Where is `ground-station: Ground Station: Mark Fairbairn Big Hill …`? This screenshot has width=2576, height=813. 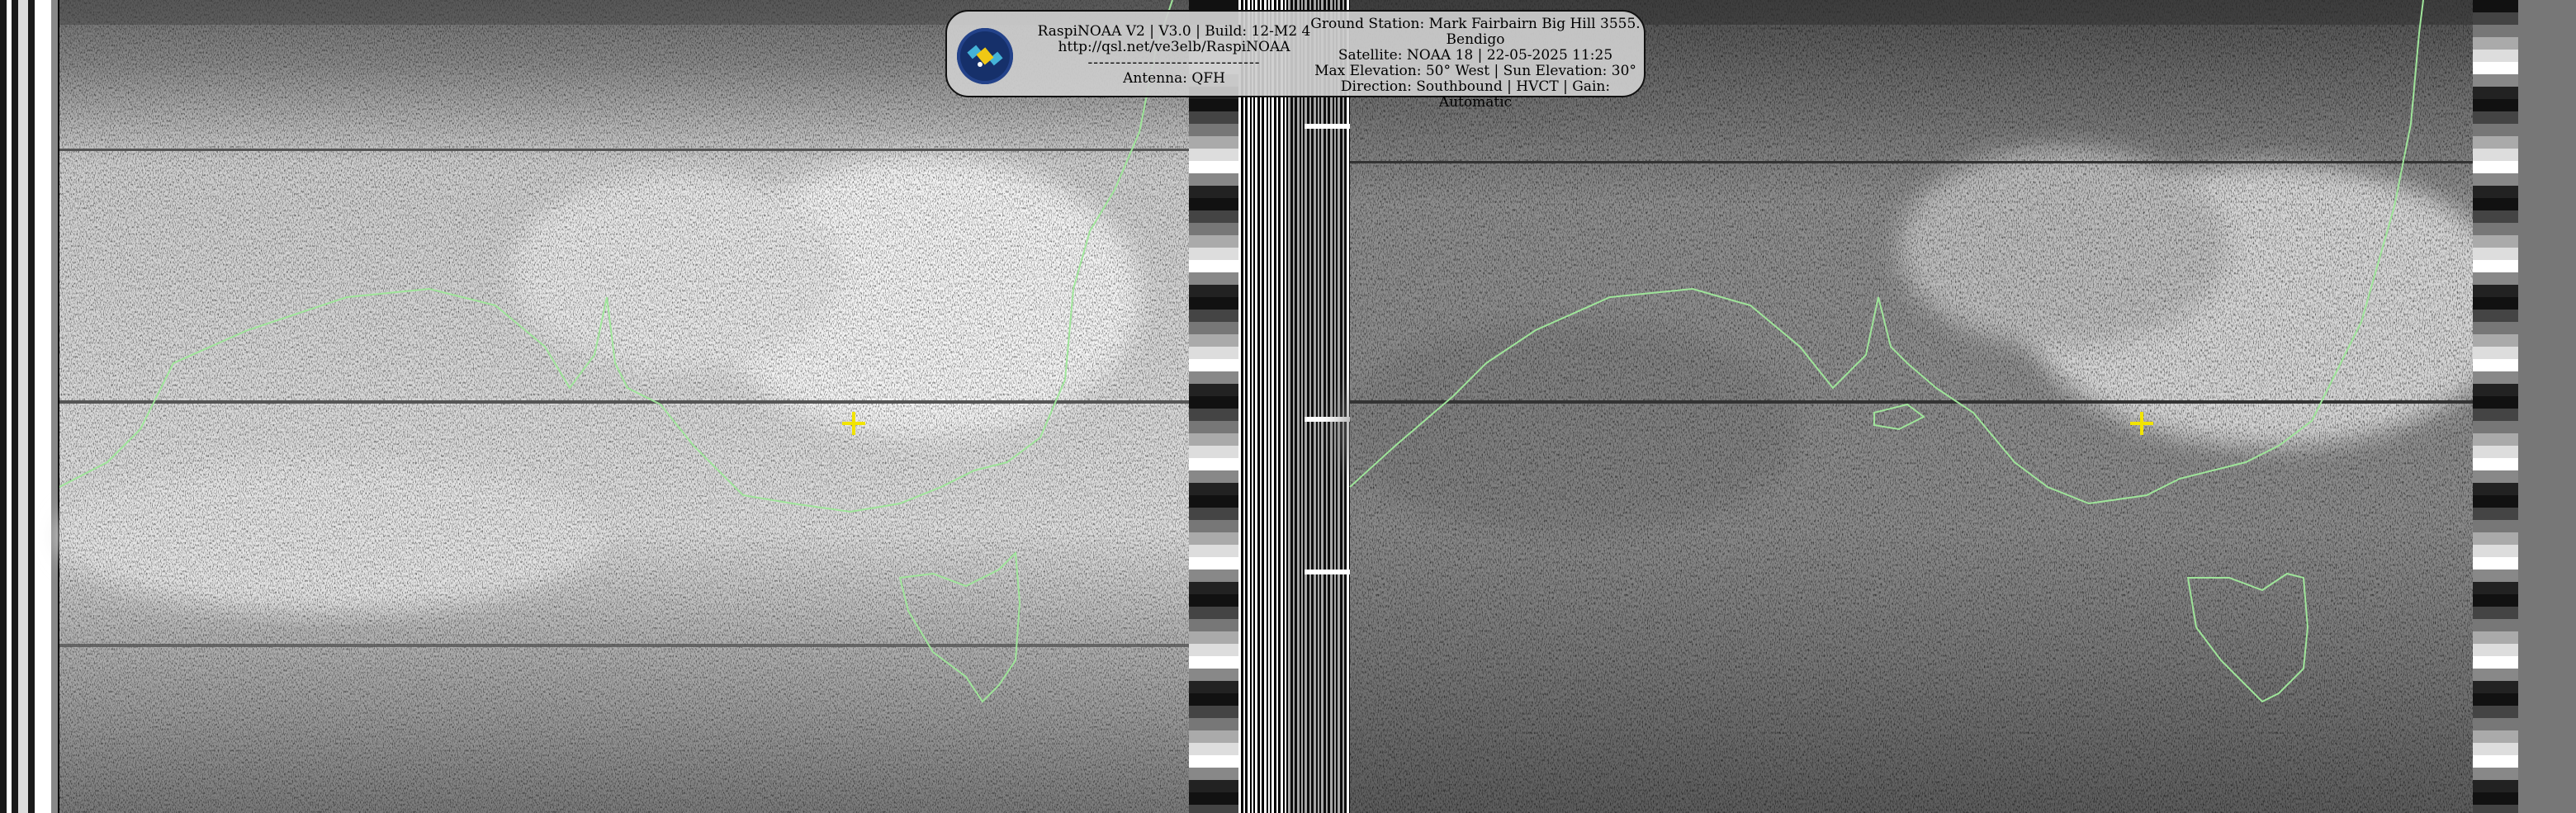 ground-station: Ground Station: Mark Fairbairn Big Hill … is located at coordinates (1475, 24).